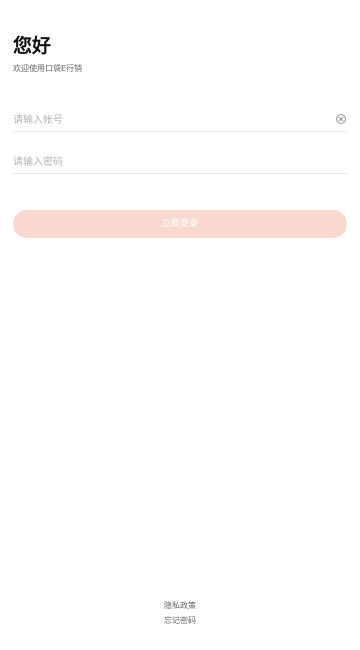 The height and width of the screenshot is (650, 360). I want to click on welcome-subtitle: 欢迎使用口袋E行销, so click(48, 68).